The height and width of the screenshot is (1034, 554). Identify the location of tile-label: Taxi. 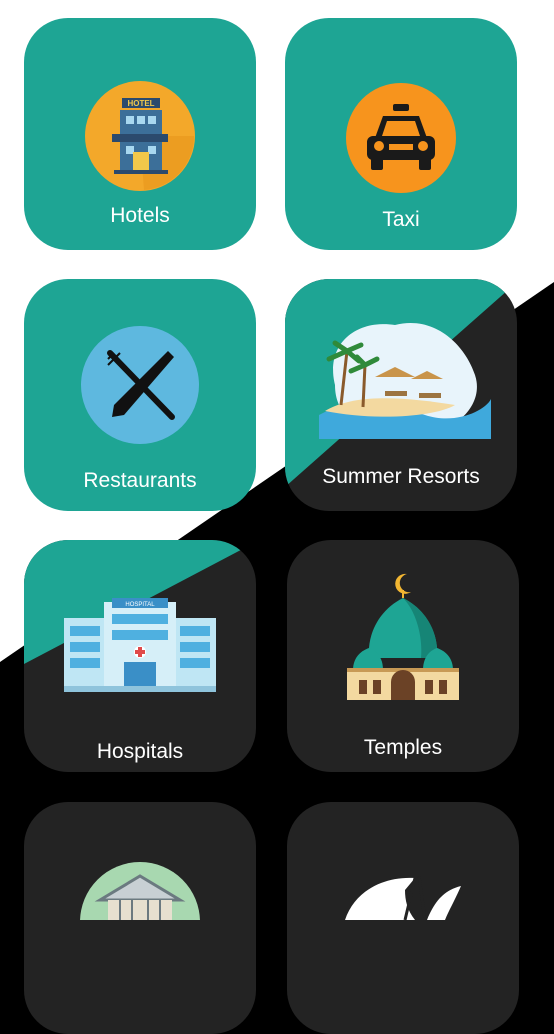
(401, 219).